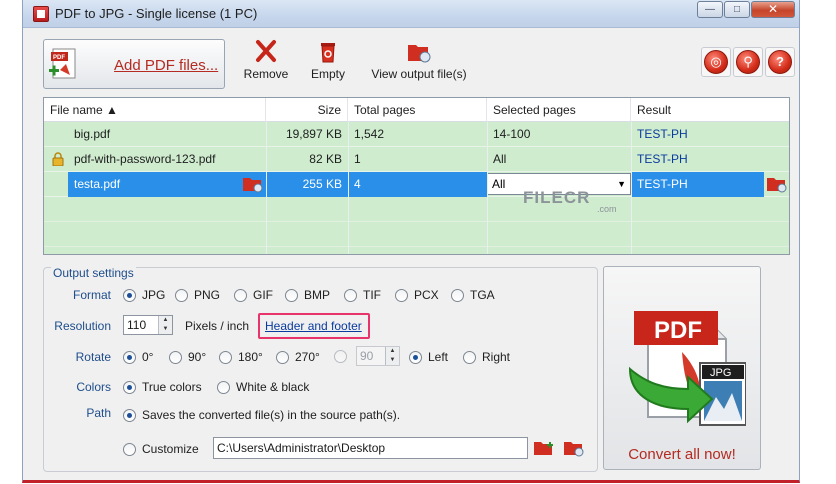 This screenshot has width=836, height=484. I want to click on white-black-radio: White & black, so click(263, 387).